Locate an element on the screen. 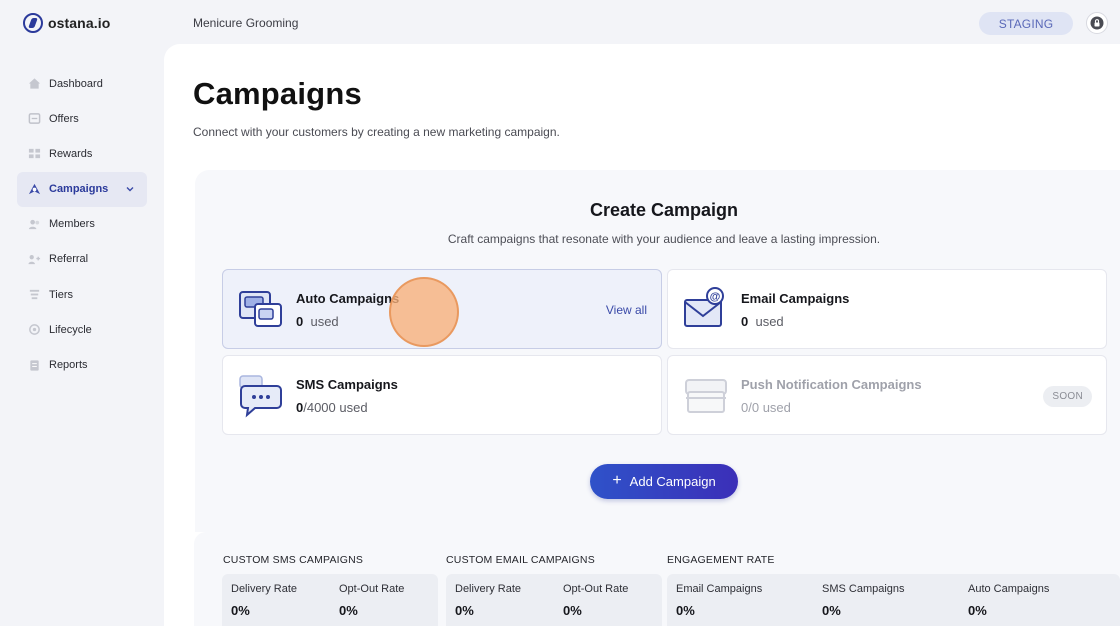  sidebar-item-label: Dashboard is located at coordinates (76, 83).